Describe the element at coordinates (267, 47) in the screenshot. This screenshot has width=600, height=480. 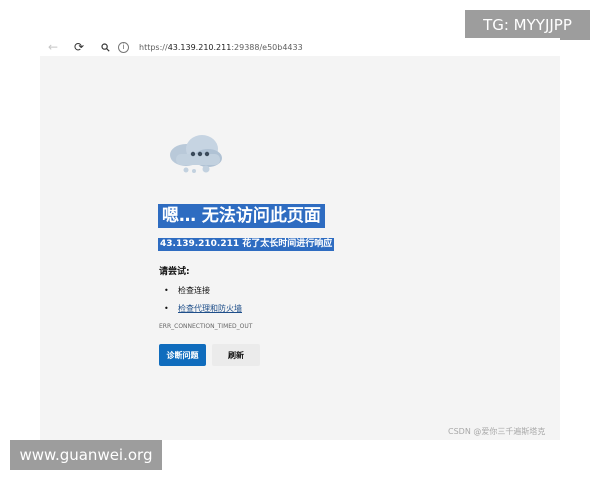
I see `url-rest: :29388/e50b4433` at that location.